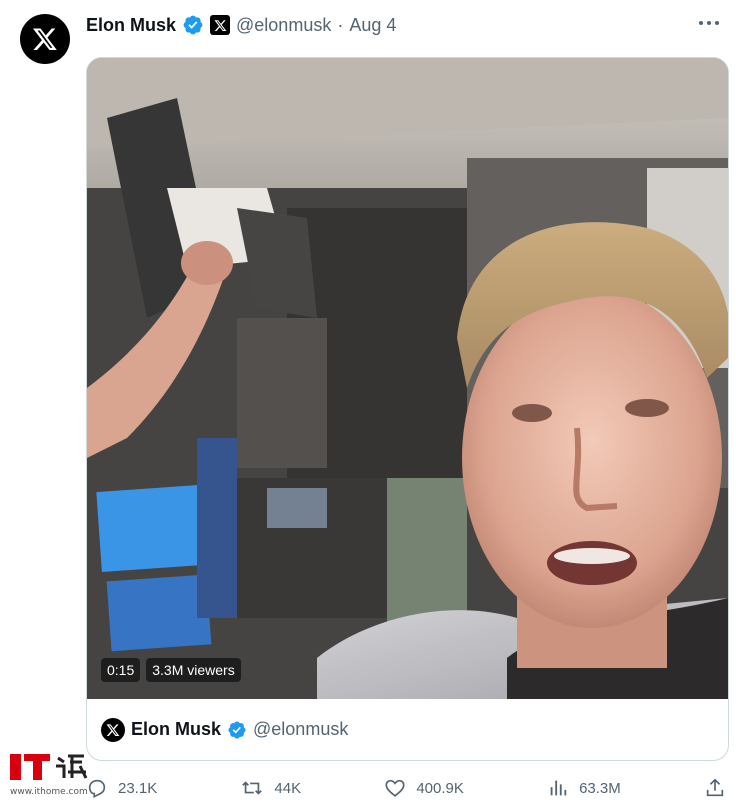 The image size is (736, 806). What do you see at coordinates (121, 670) in the screenshot?
I see `video-duration: 0:15` at bounding box center [121, 670].